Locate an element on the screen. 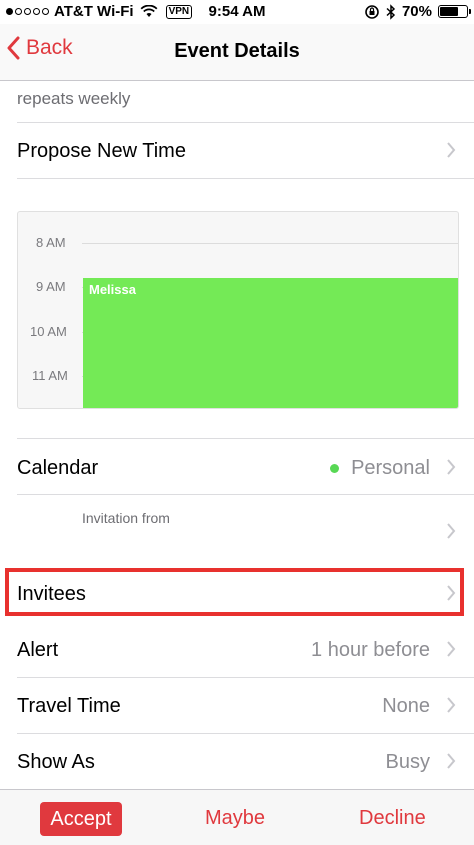 The width and height of the screenshot is (474, 845). page-title: Event Details is located at coordinates (237, 51).